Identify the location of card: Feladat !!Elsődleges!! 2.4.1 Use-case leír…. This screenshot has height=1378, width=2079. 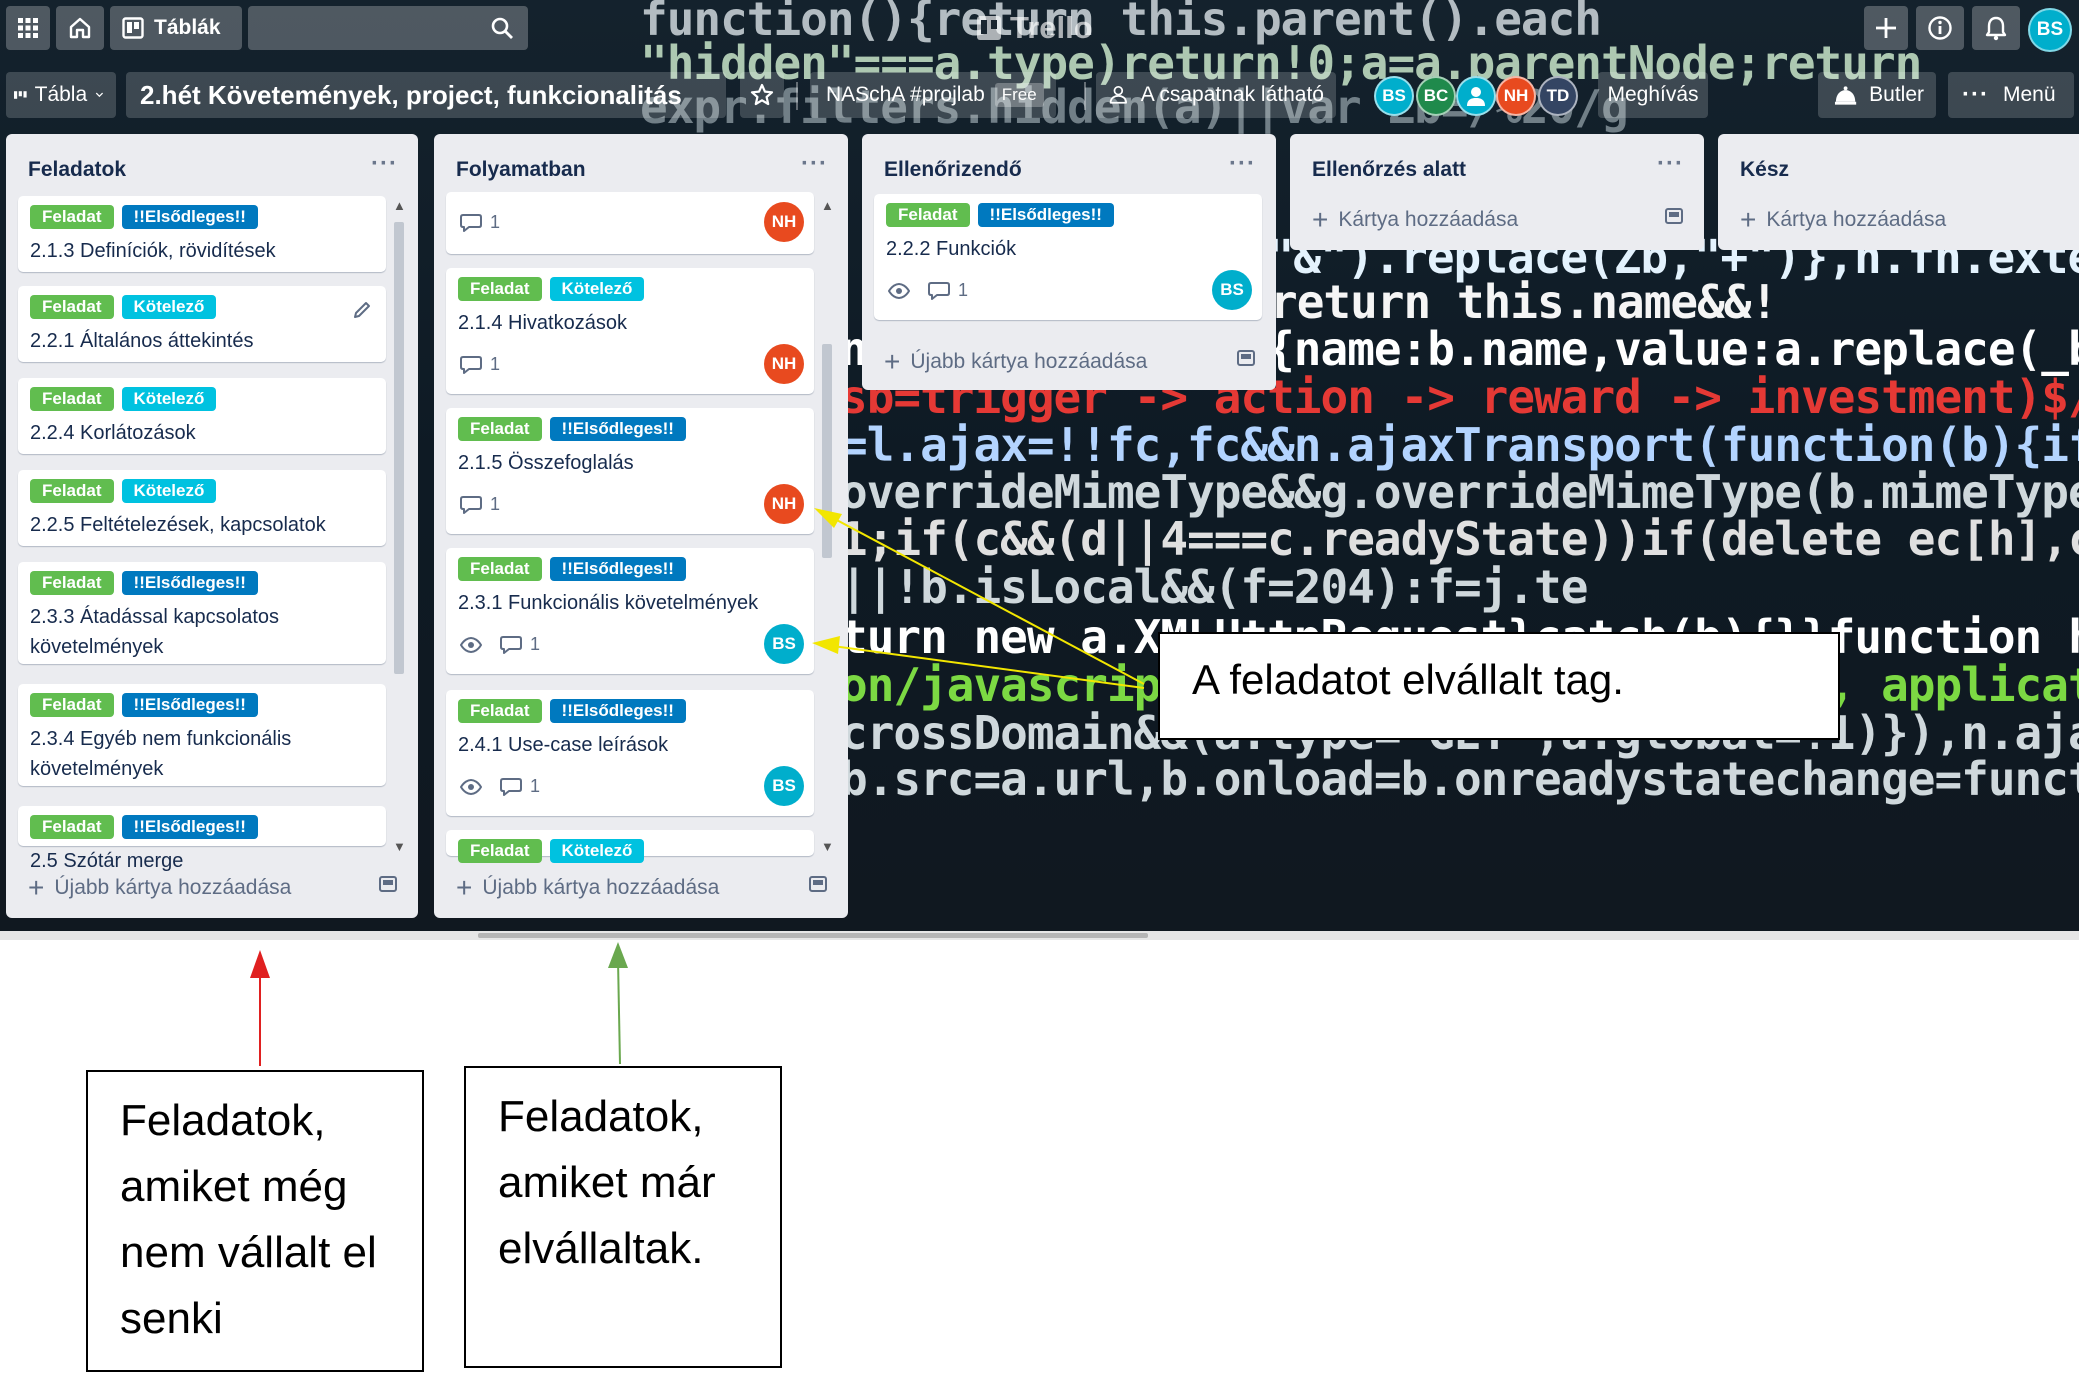
(630, 753).